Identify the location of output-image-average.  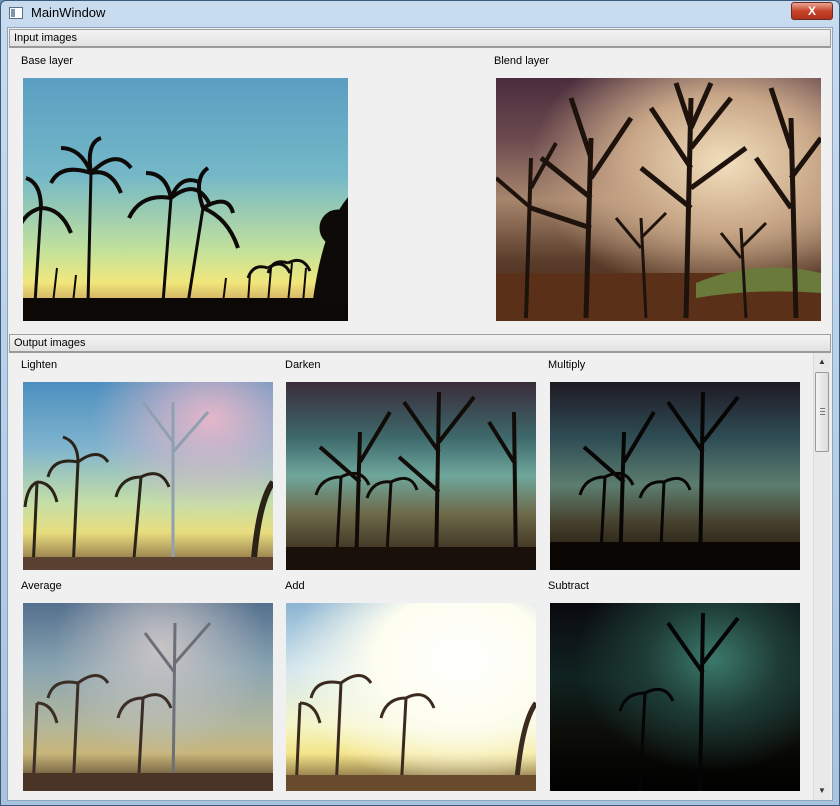
(148, 697).